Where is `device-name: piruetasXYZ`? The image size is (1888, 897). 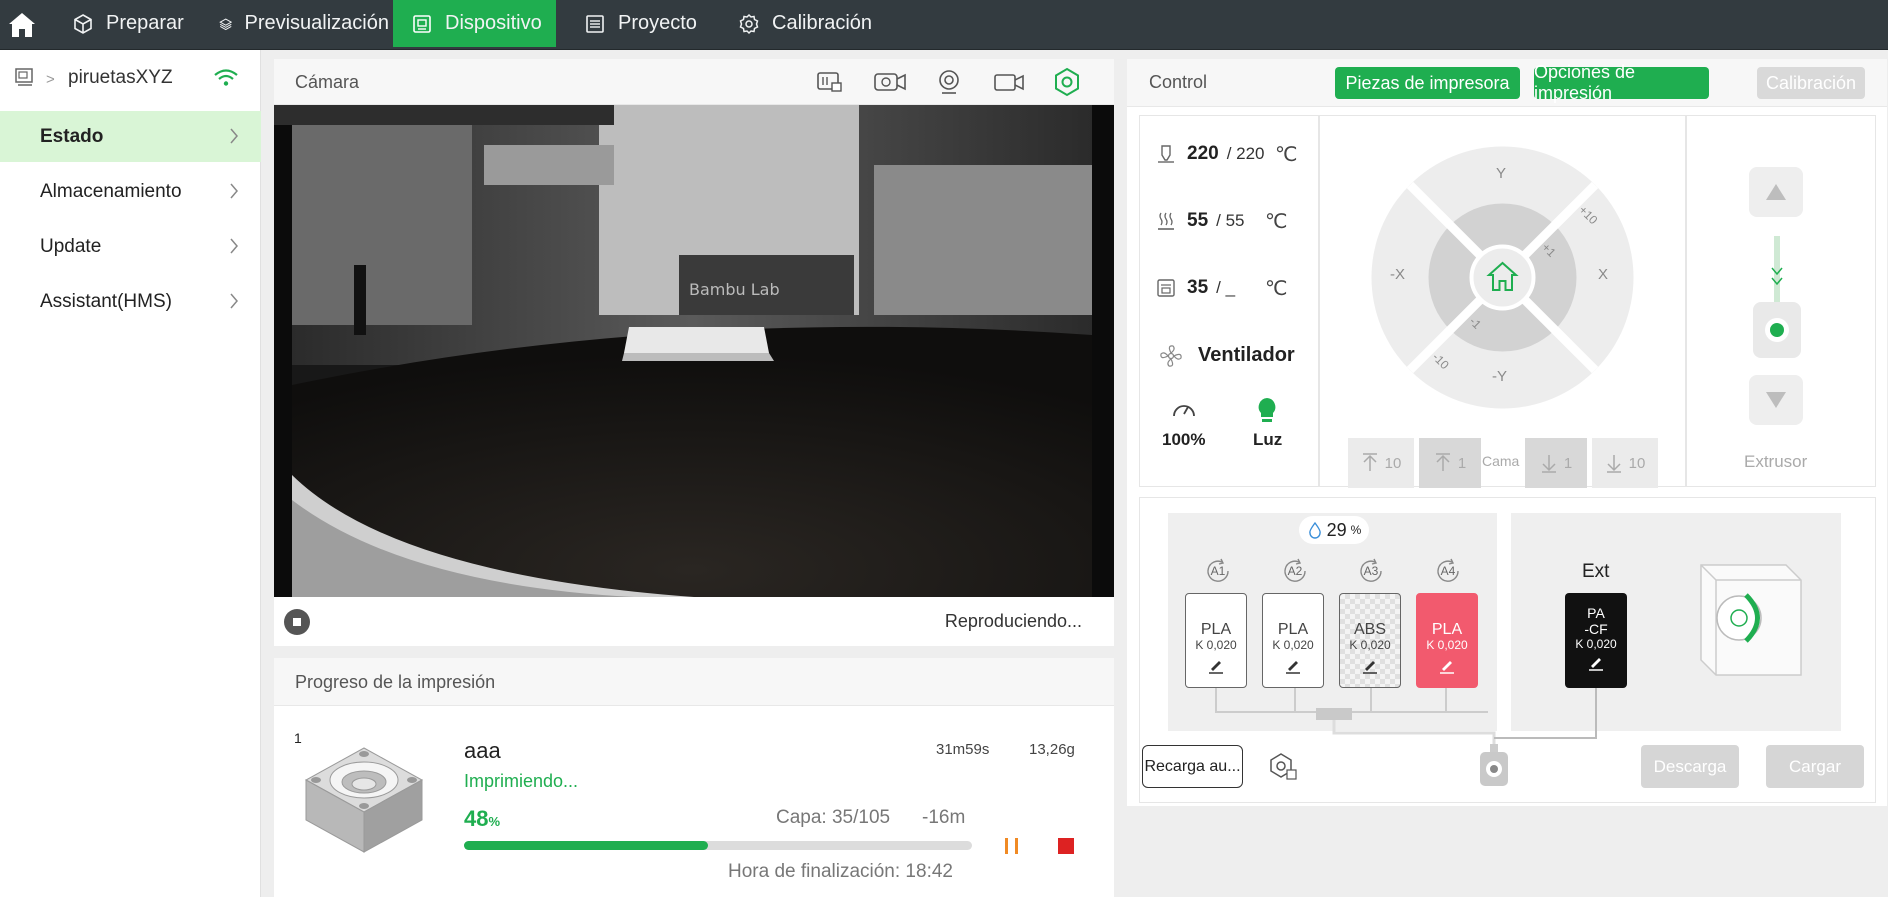
device-name: piruetasXYZ is located at coordinates (120, 77).